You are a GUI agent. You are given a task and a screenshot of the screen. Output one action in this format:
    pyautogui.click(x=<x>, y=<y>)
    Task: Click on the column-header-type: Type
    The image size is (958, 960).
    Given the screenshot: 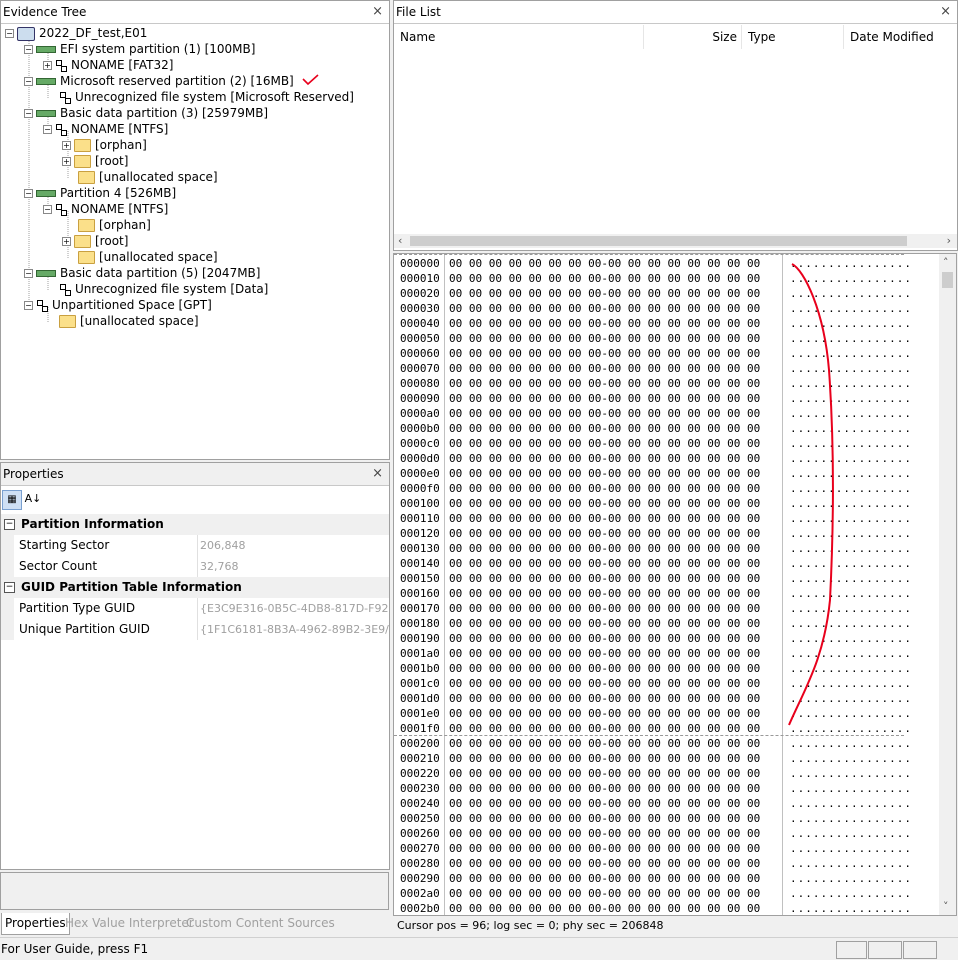 What is the action you would take?
    pyautogui.click(x=793, y=37)
    